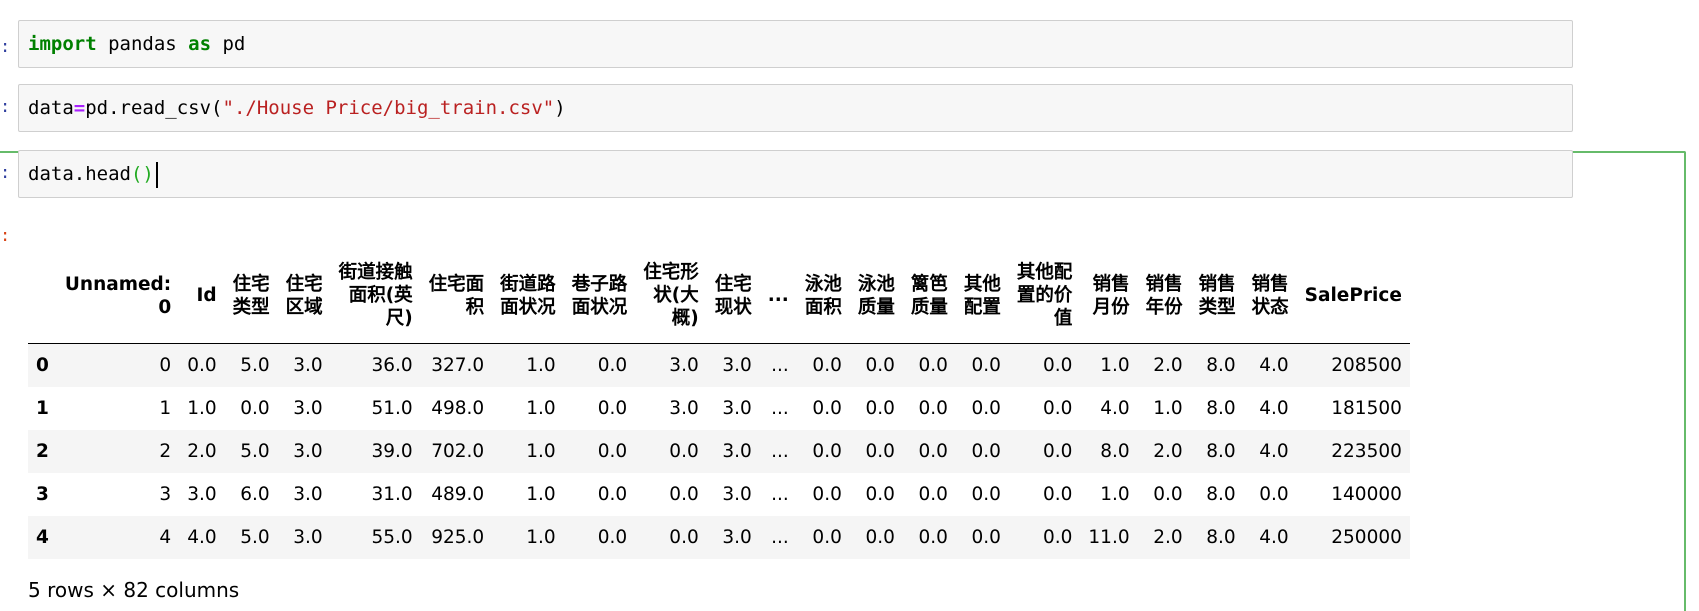  Describe the element at coordinates (42, 537) in the screenshot. I see `row-index: 4` at that location.